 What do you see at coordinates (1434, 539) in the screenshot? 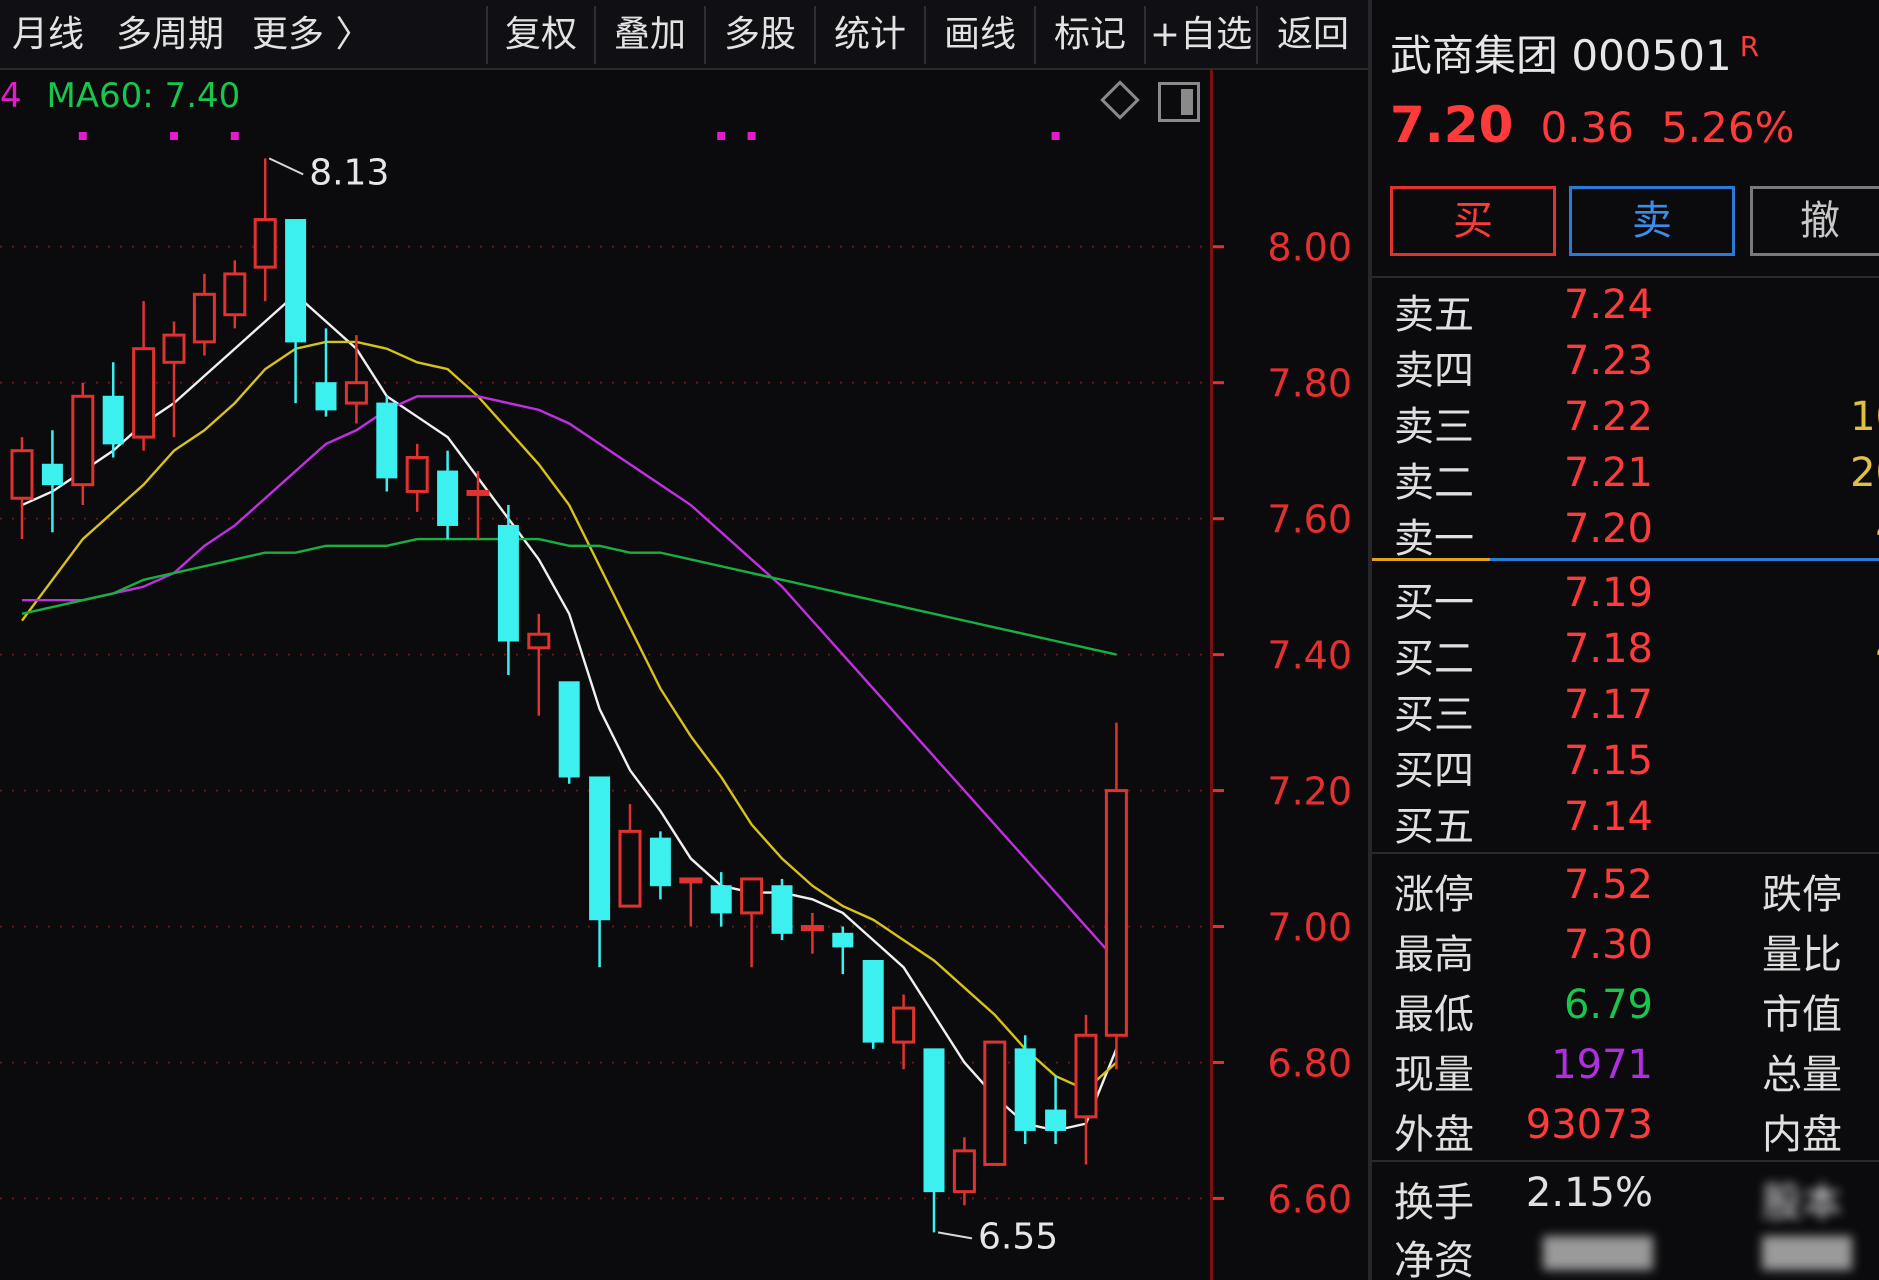
I see `ask-label: 卖一` at bounding box center [1434, 539].